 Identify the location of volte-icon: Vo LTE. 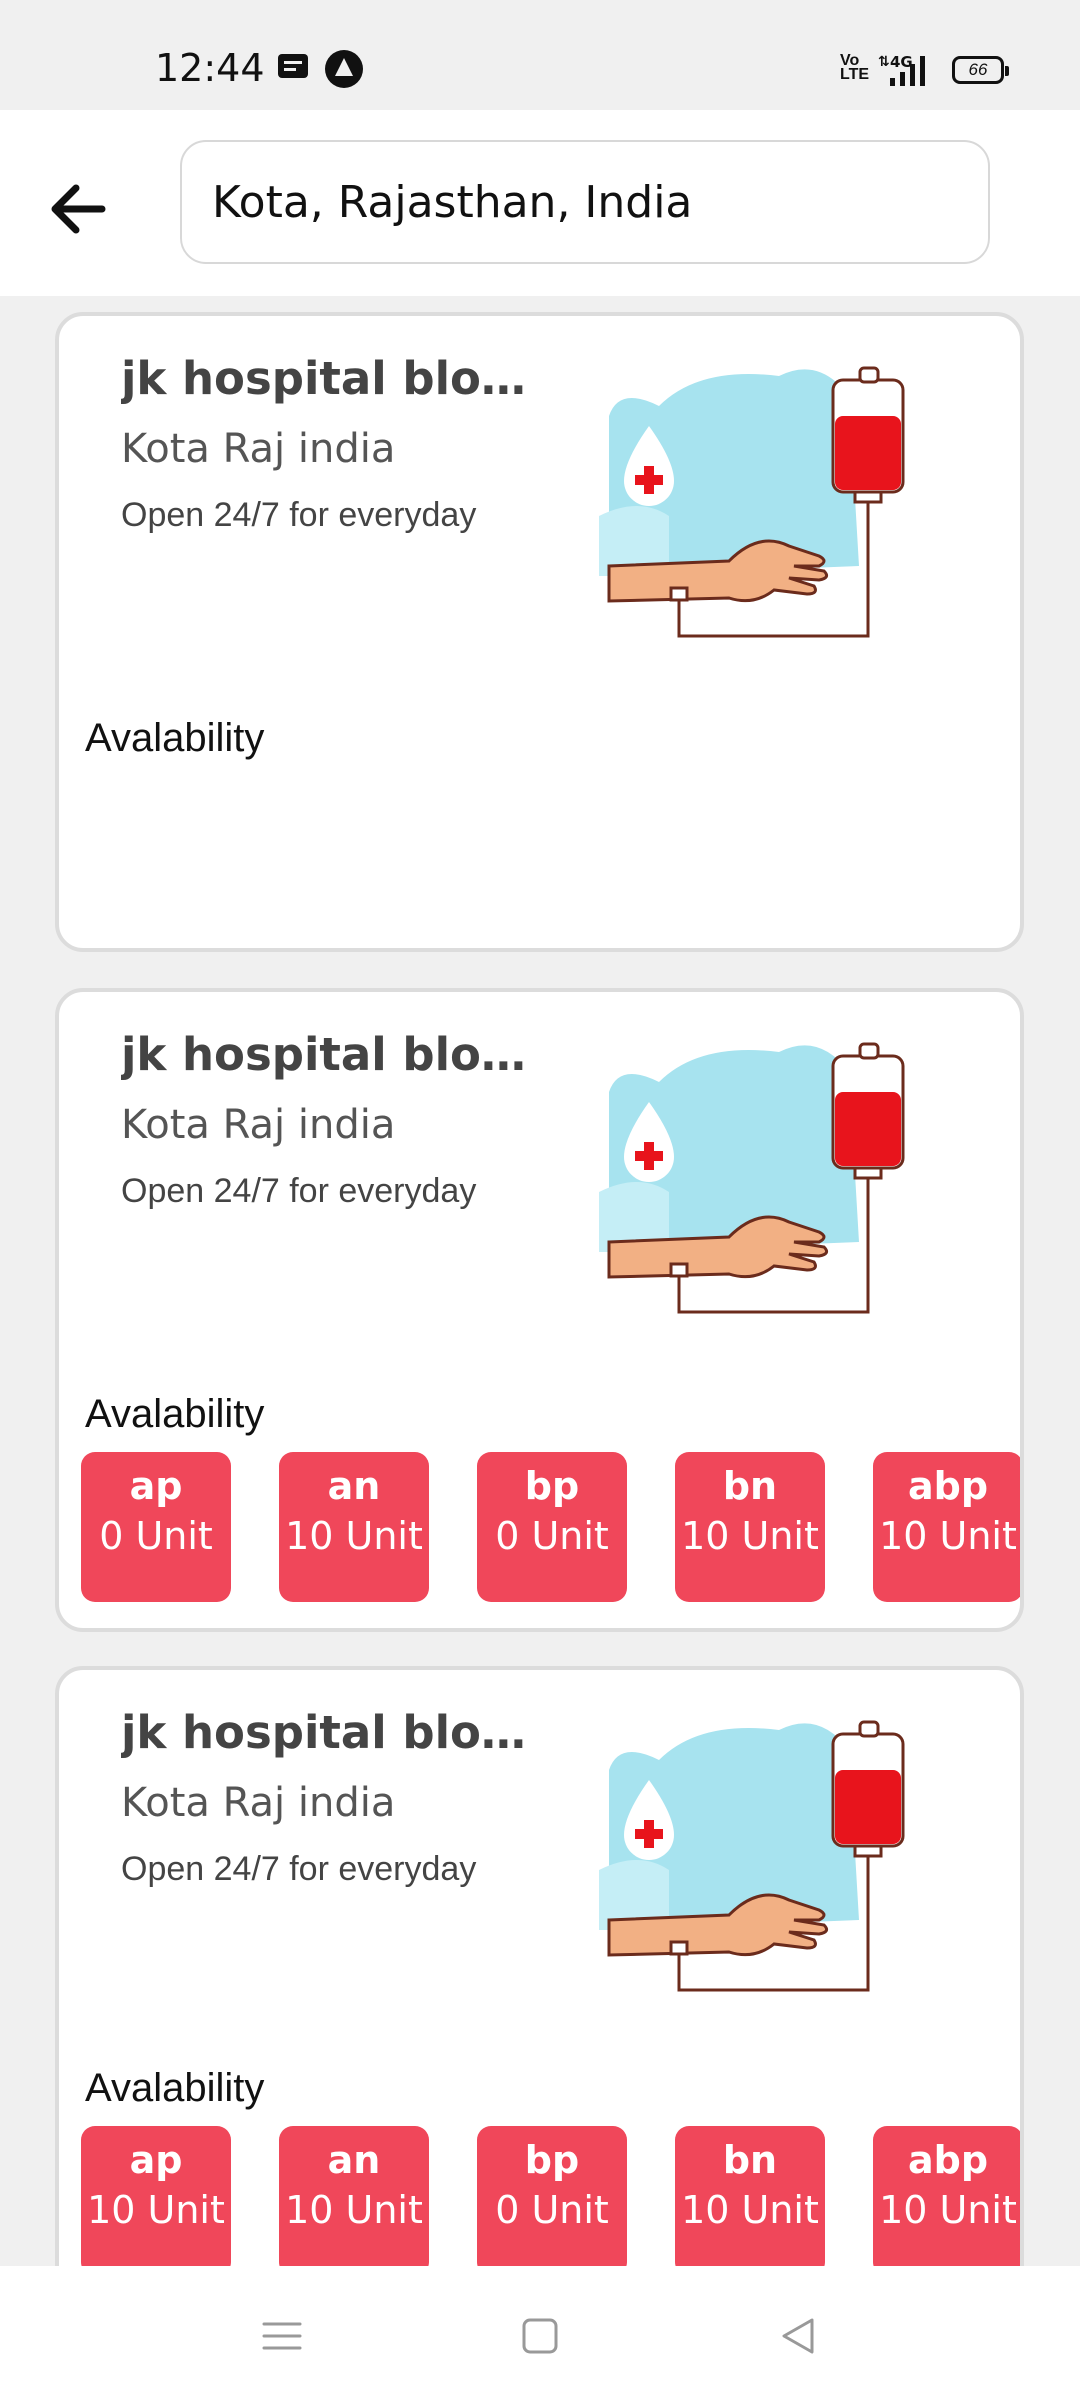
(855, 67).